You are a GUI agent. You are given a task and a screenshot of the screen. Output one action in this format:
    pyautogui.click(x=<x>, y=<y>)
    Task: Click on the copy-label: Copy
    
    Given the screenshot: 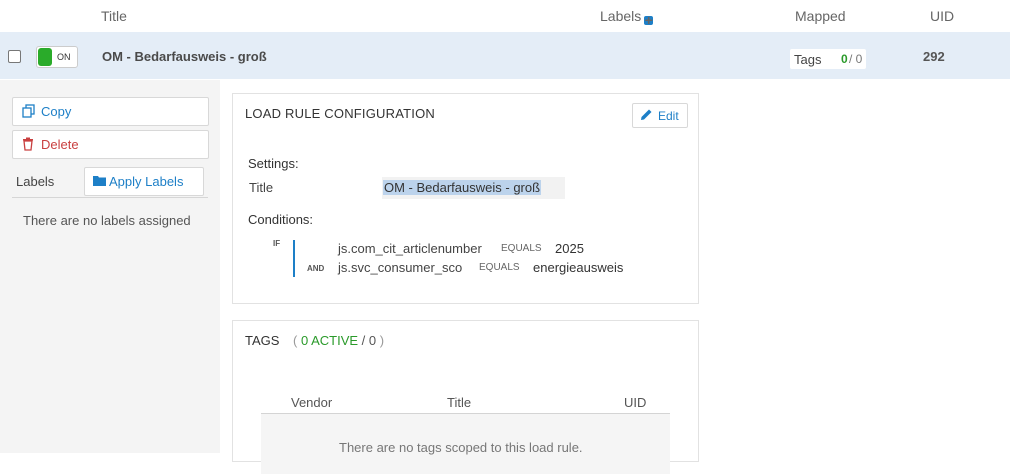 What is the action you would take?
    pyautogui.click(x=56, y=111)
    